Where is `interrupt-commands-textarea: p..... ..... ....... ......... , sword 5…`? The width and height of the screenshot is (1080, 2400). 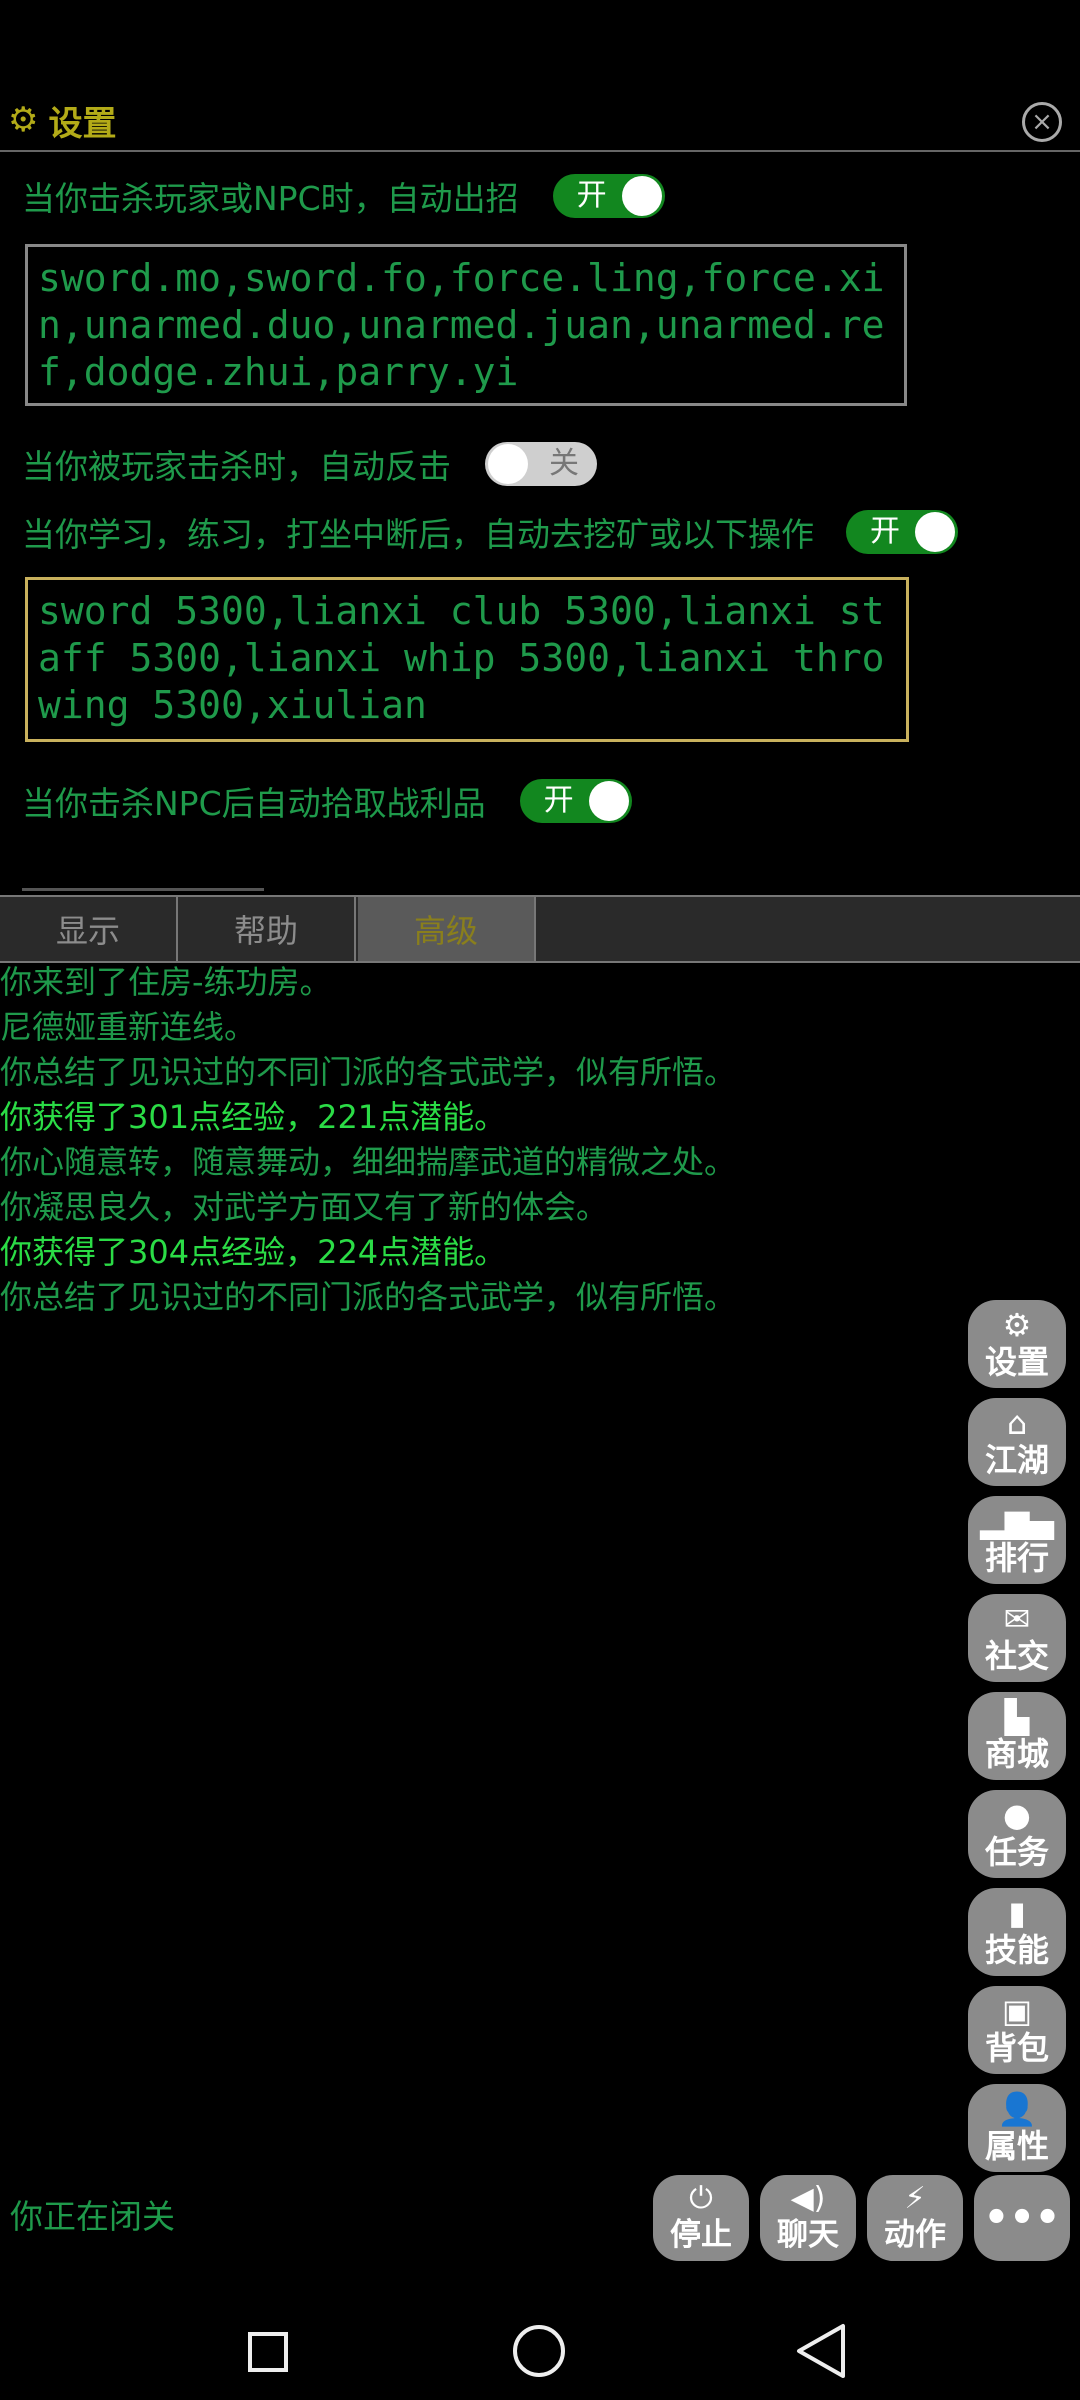 interrupt-commands-textarea: p..... ..... ....... ......... , sword 5… is located at coordinates (467, 659).